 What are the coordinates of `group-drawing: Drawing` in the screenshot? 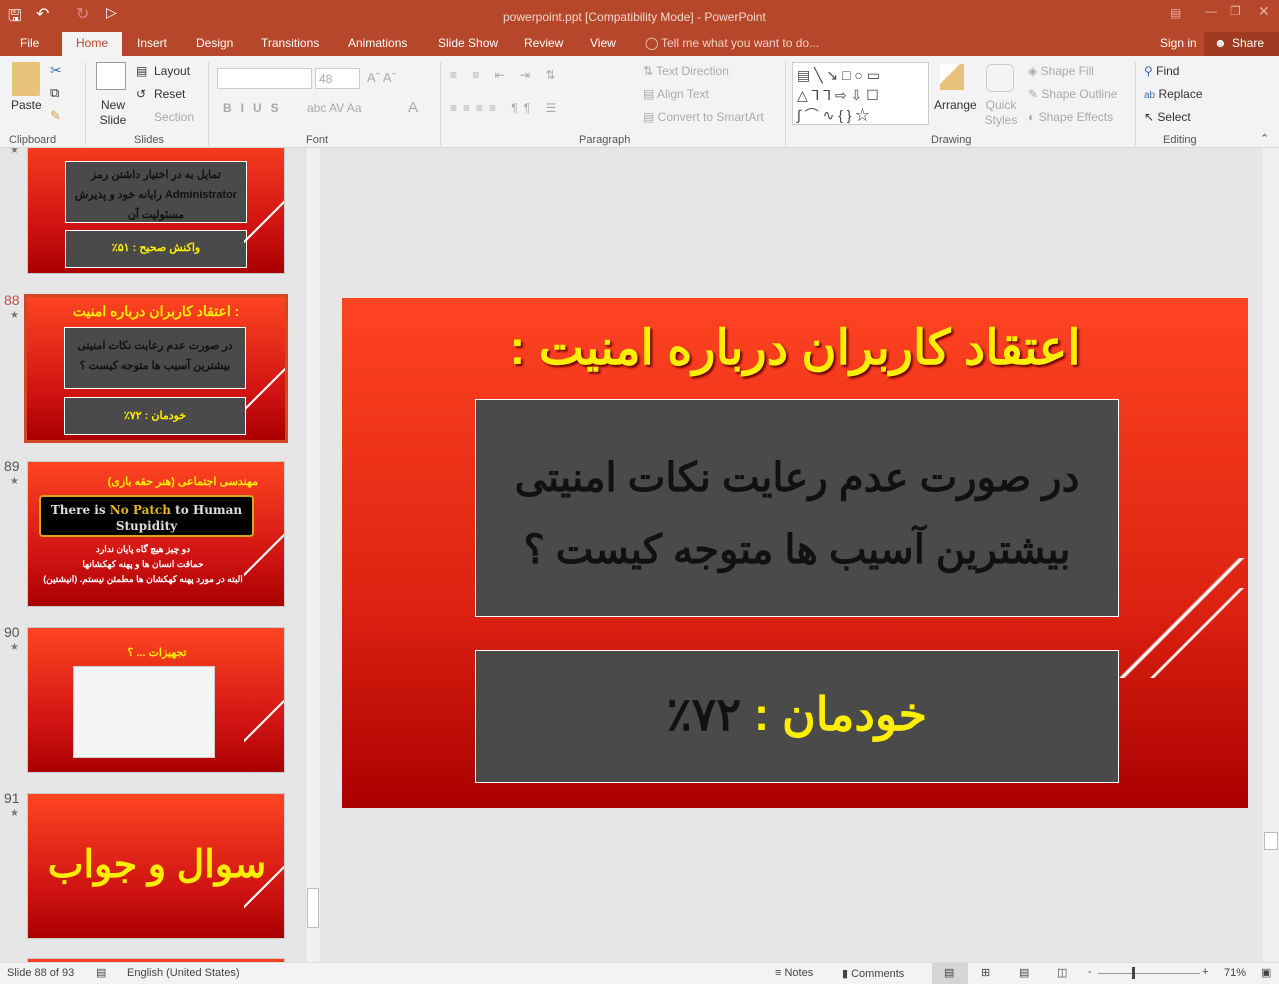 It's located at (951, 140).